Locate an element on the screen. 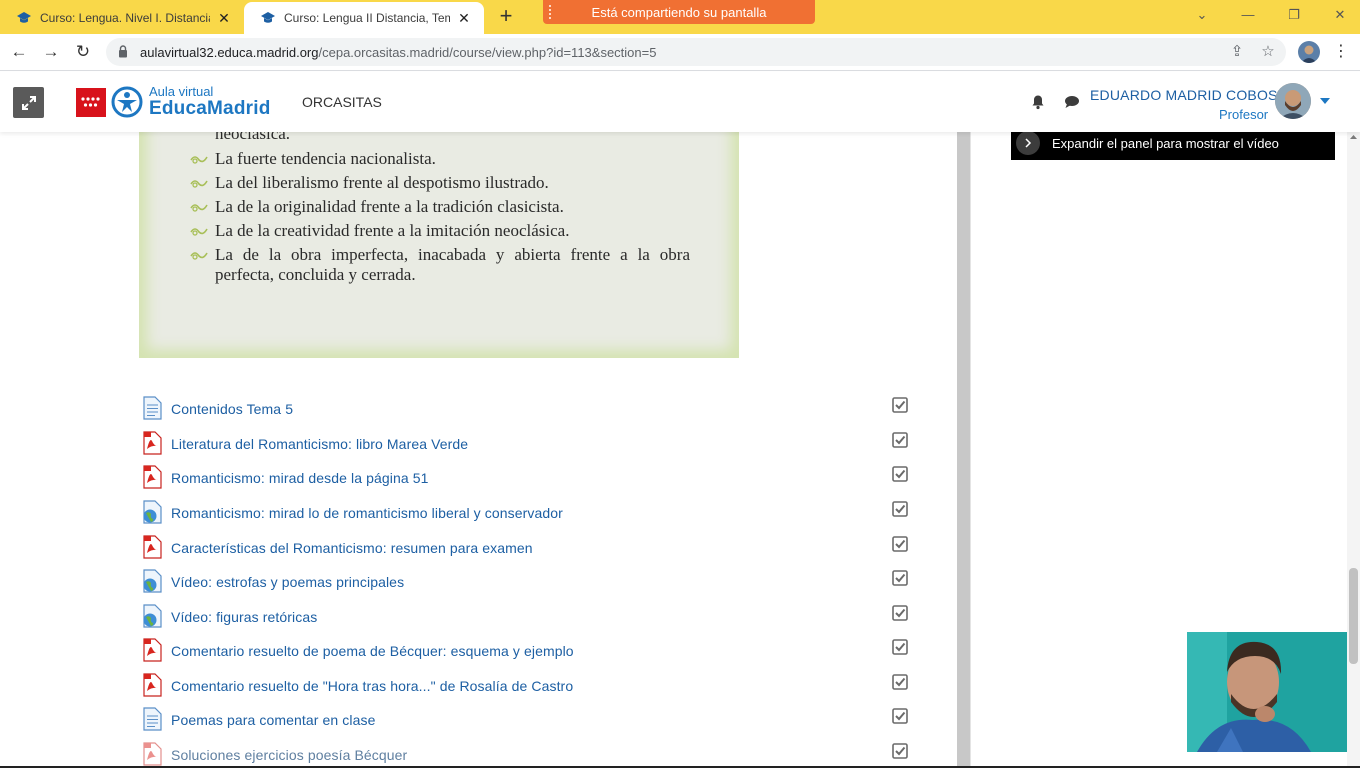 The image size is (1360, 768). activity-item: Contenidos Tema 5 is located at coordinates (536, 409).